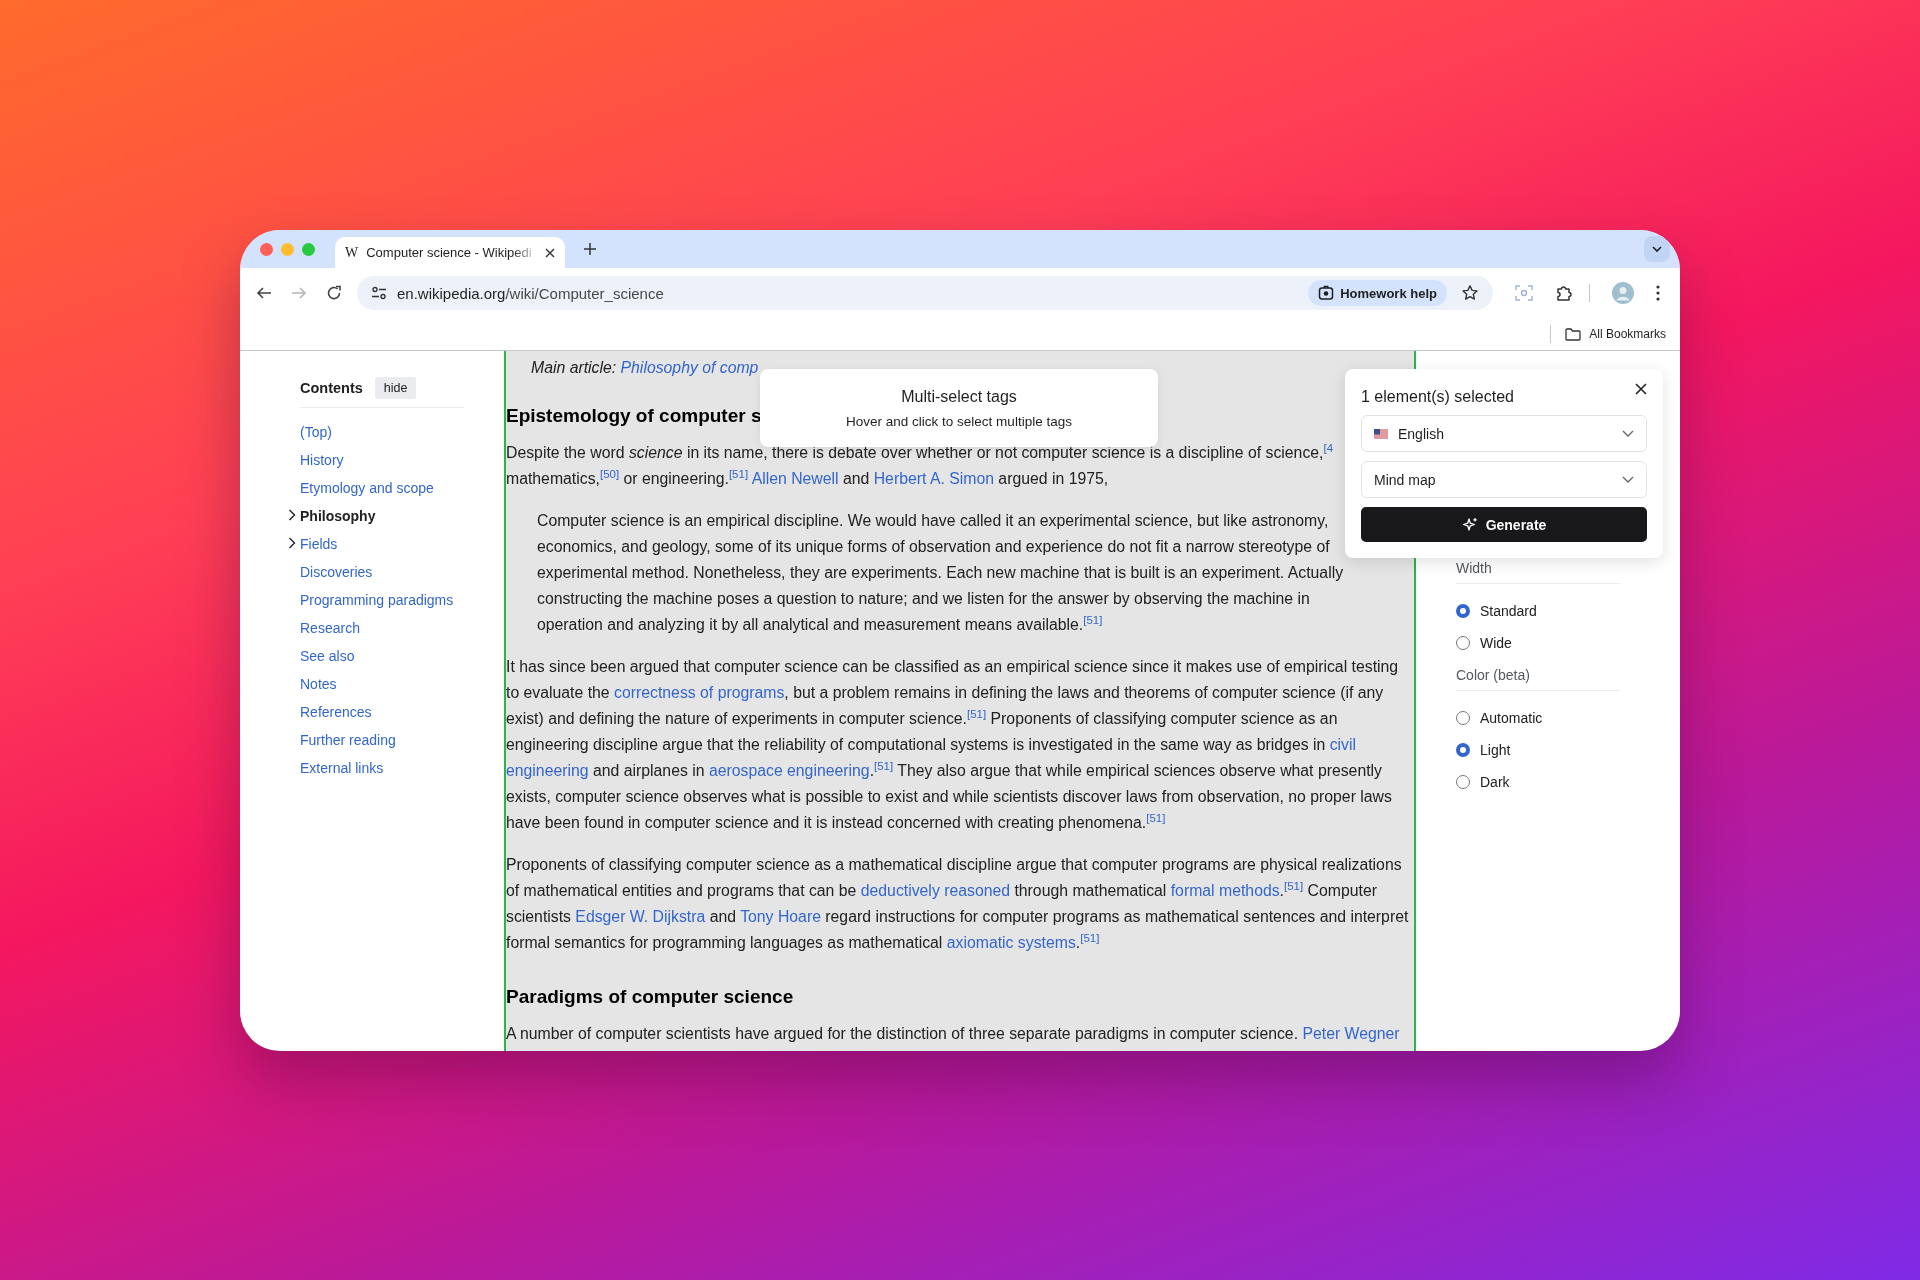 The width and height of the screenshot is (1920, 1280). What do you see at coordinates (1011, 942) in the screenshot?
I see `link: axiomatic systems` at bounding box center [1011, 942].